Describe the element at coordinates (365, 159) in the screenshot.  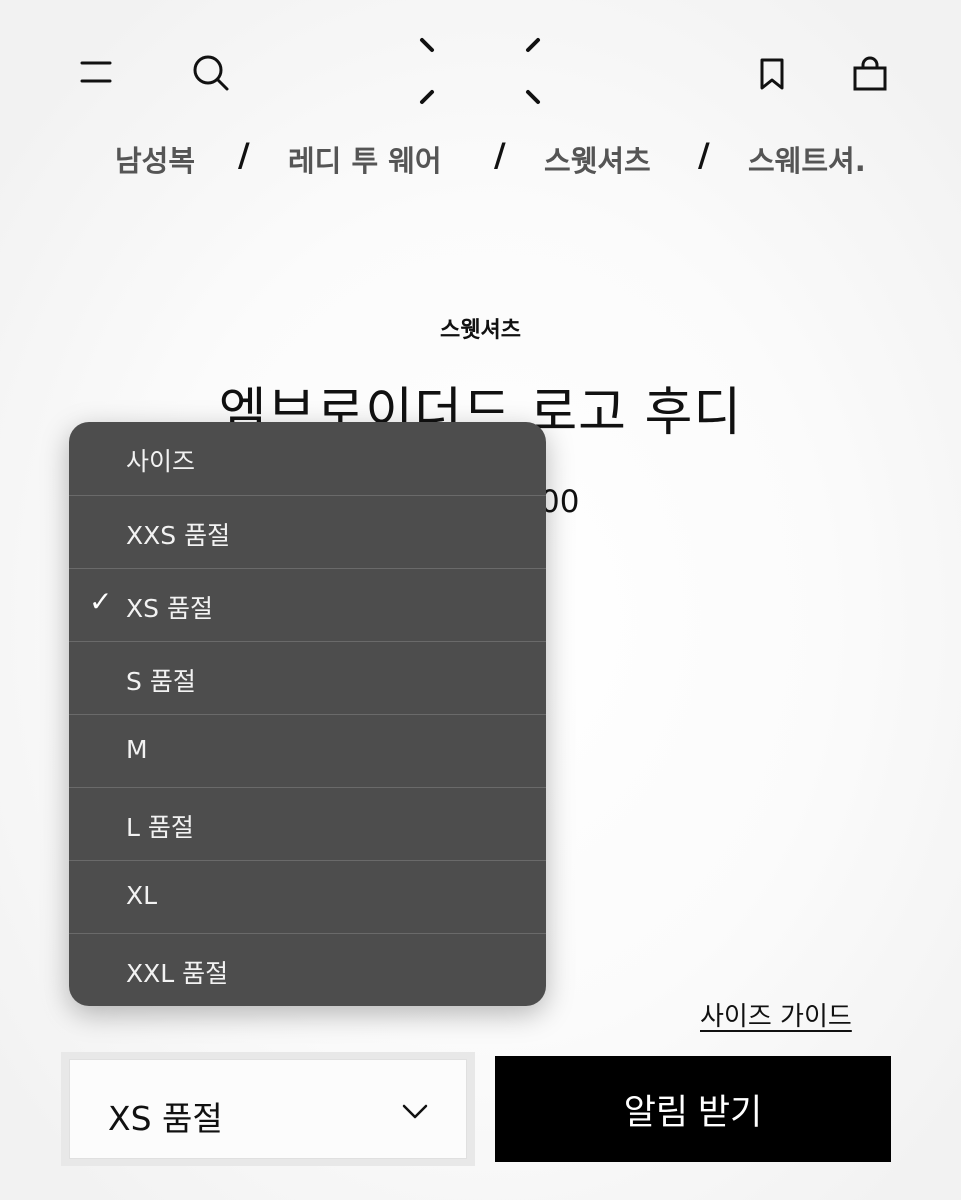
I see `breadcrumb-item-ready-to-wear: 레디 투 웨어` at that location.